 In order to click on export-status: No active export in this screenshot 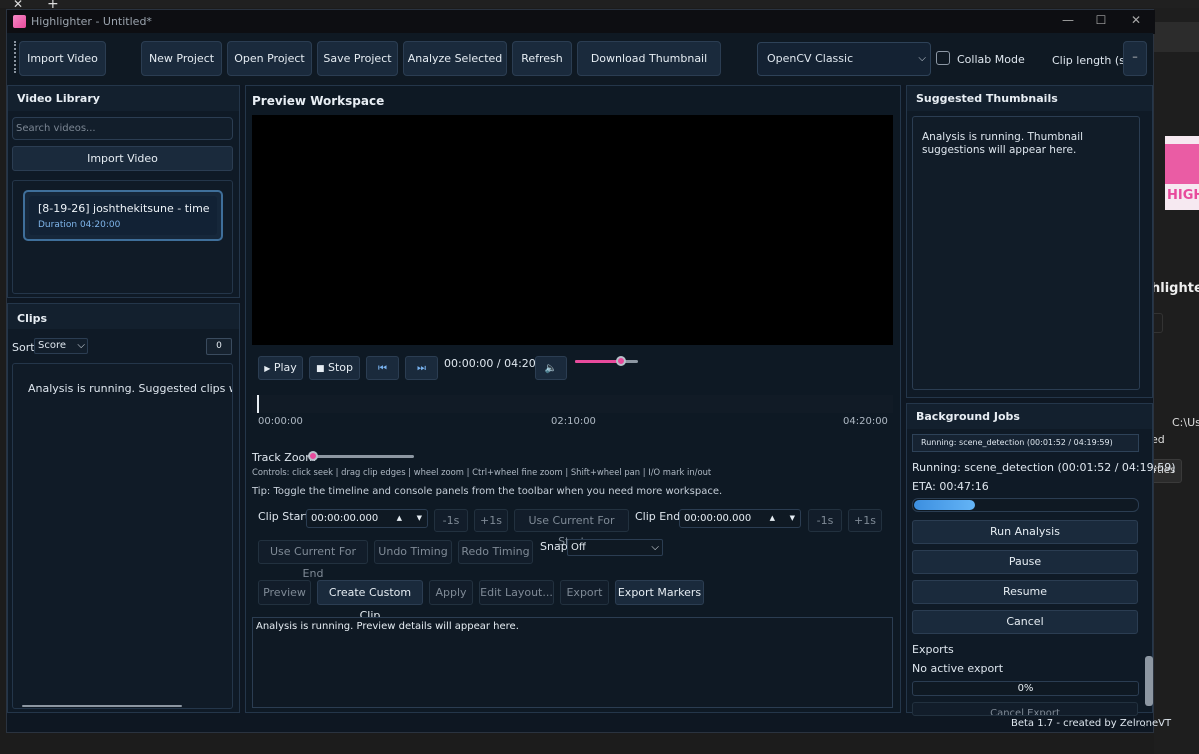, I will do `click(958, 668)`.